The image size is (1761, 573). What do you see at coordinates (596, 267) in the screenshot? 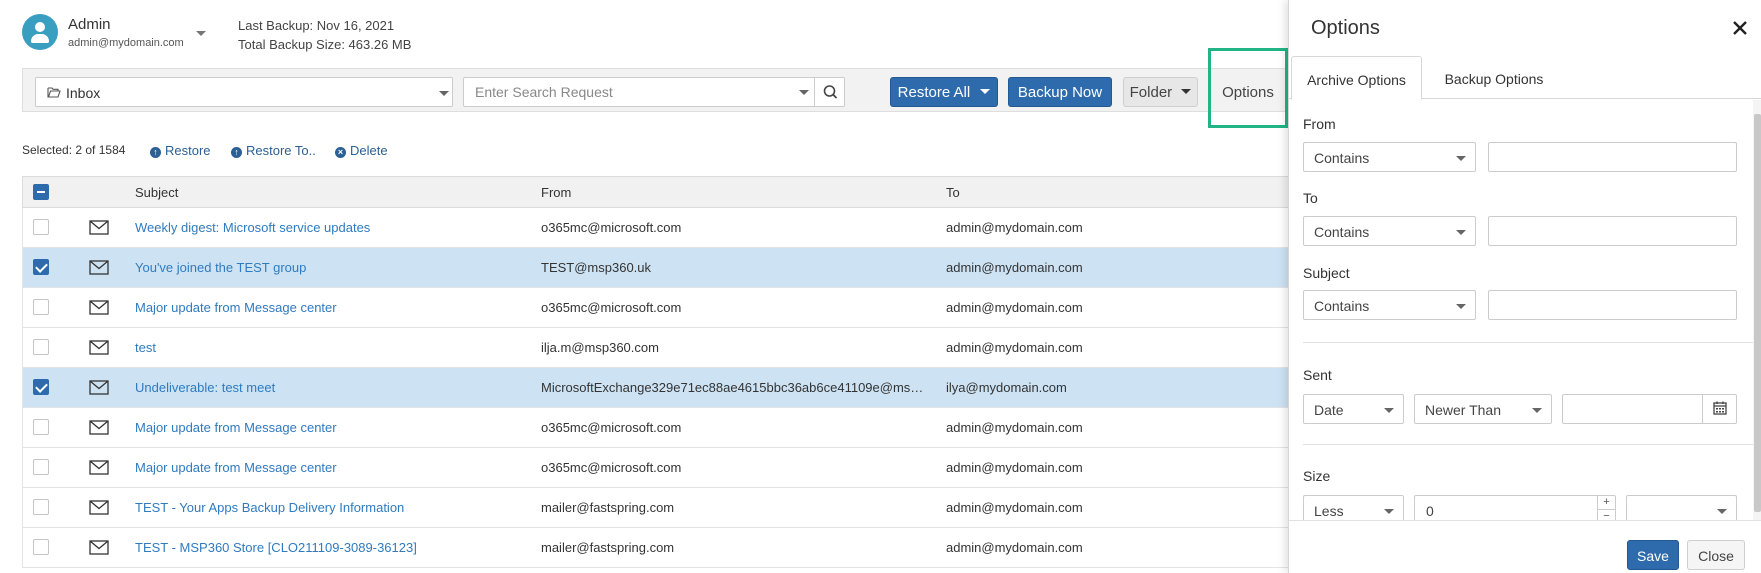
I see `row-from: TEST@msp360.uk` at bounding box center [596, 267].